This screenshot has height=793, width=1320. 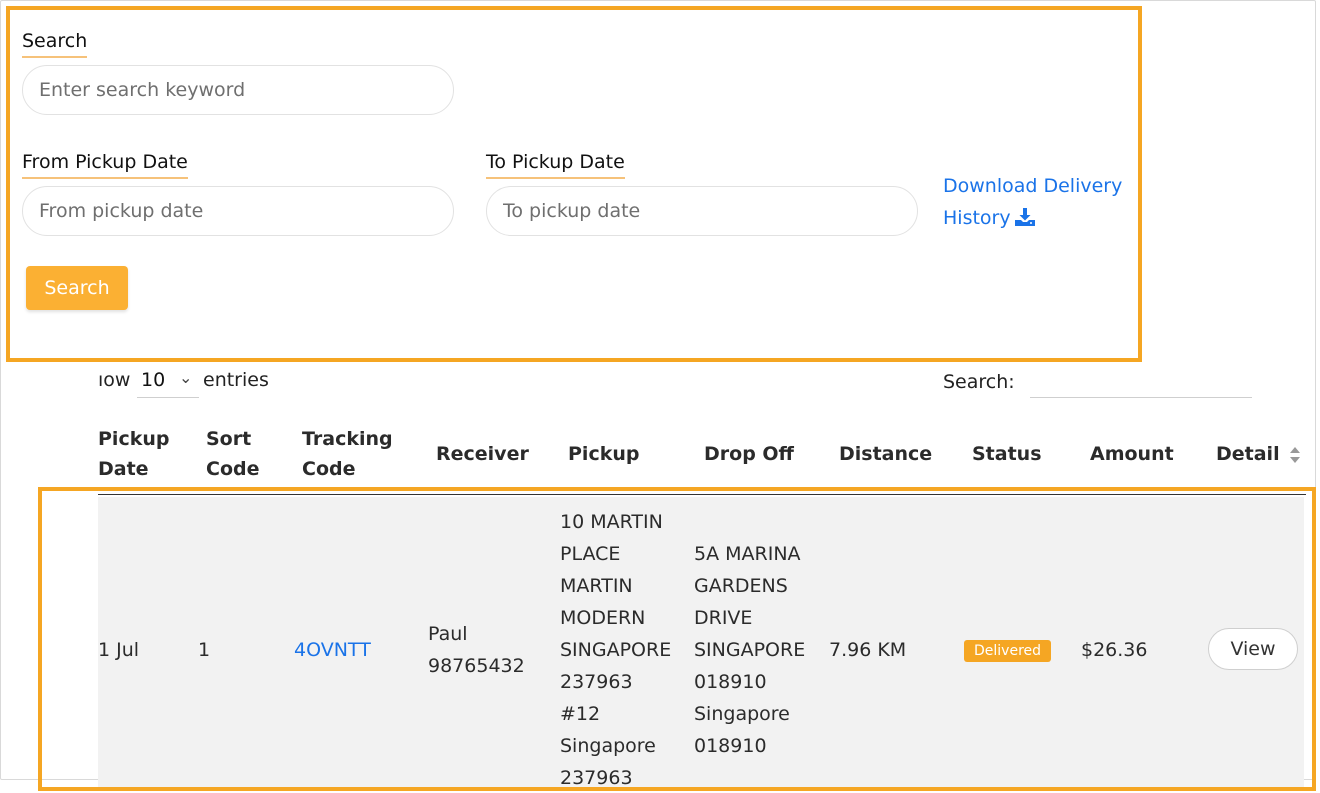 What do you see at coordinates (749, 454) in the screenshot?
I see `column-header-drop-off: Drop Off` at bounding box center [749, 454].